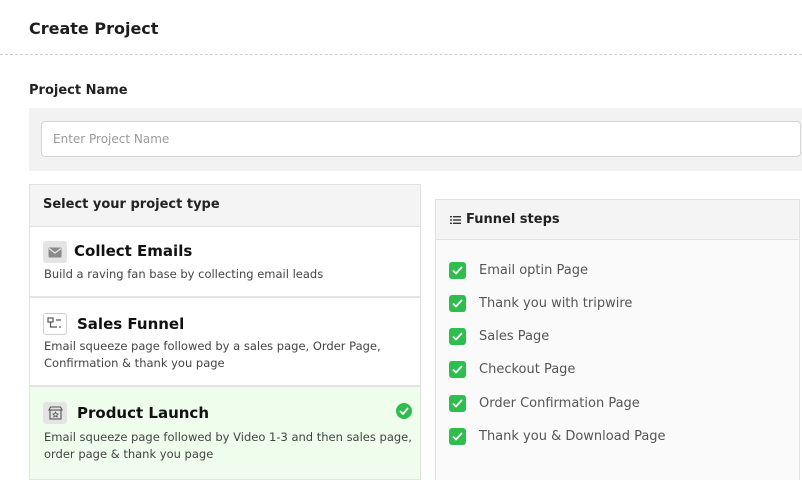 This screenshot has width=802, height=480. Describe the element at coordinates (55, 324) in the screenshot. I see `funnel-flow-icon` at that location.